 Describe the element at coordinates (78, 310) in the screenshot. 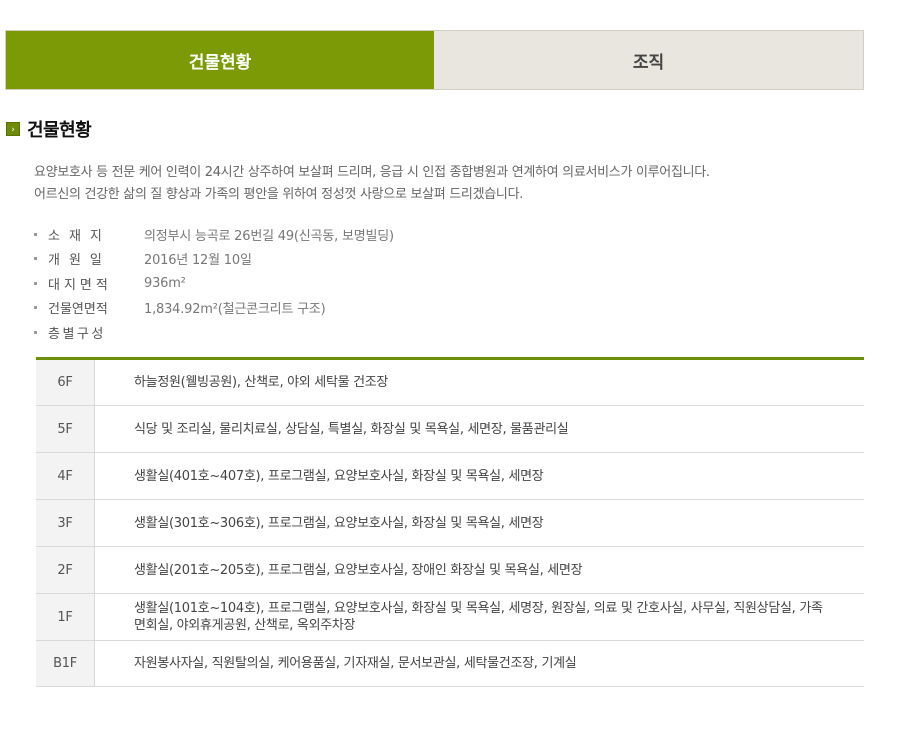

I see `info-label: 건물연면적` at that location.